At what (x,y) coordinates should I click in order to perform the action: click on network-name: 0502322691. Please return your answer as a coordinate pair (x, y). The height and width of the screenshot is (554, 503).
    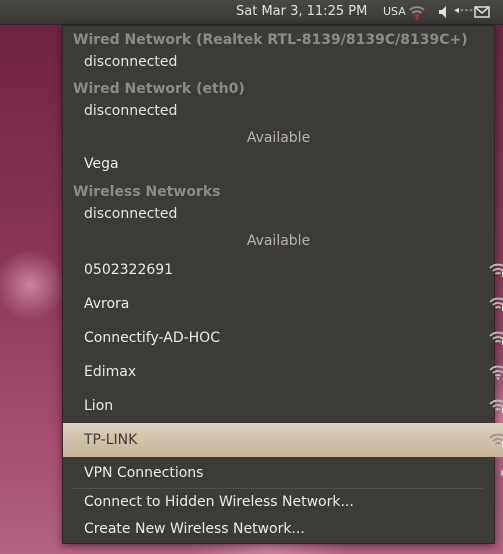
    Looking at the image, I should click on (129, 270).